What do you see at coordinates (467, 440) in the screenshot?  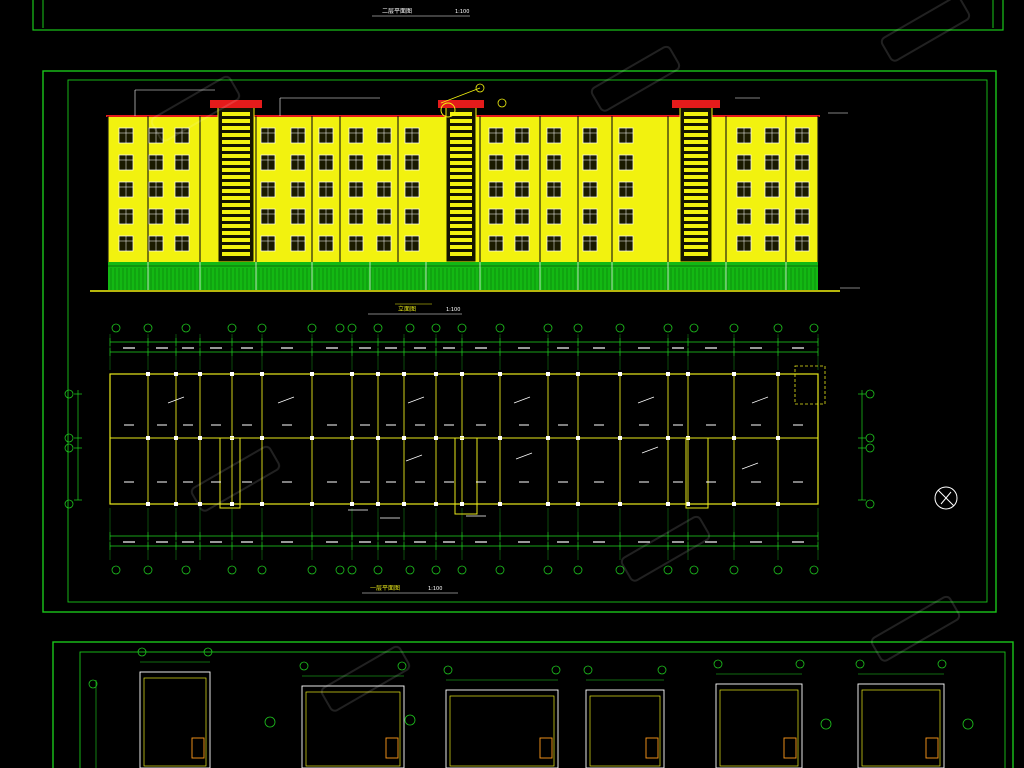 I see `plan-walls` at bounding box center [467, 440].